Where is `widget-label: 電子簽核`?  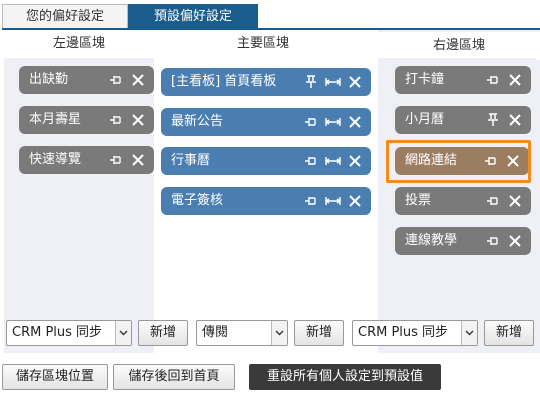 widget-label: 電子簽核 is located at coordinates (197, 200).